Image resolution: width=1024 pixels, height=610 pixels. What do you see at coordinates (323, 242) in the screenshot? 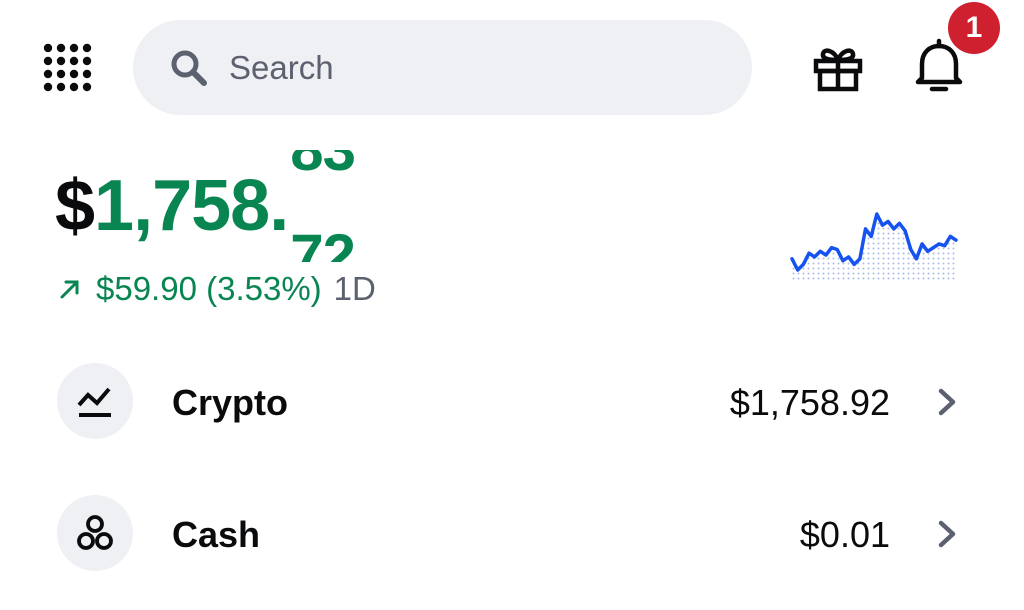
I see `balance-cents-next: 72` at bounding box center [323, 242].